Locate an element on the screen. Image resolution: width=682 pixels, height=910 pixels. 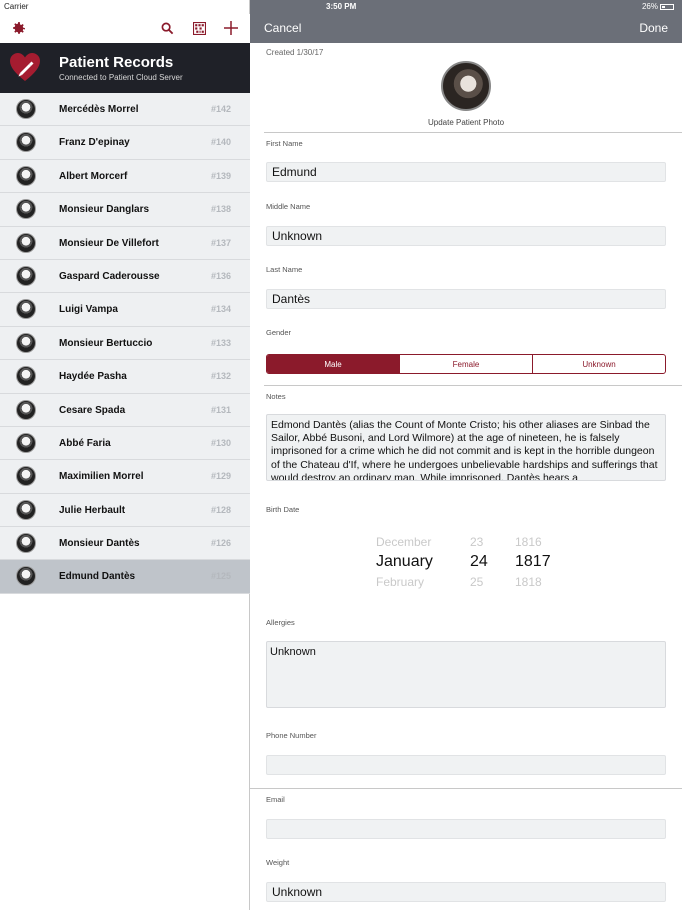
patient-name: Abbé Faria is located at coordinates (85, 443).